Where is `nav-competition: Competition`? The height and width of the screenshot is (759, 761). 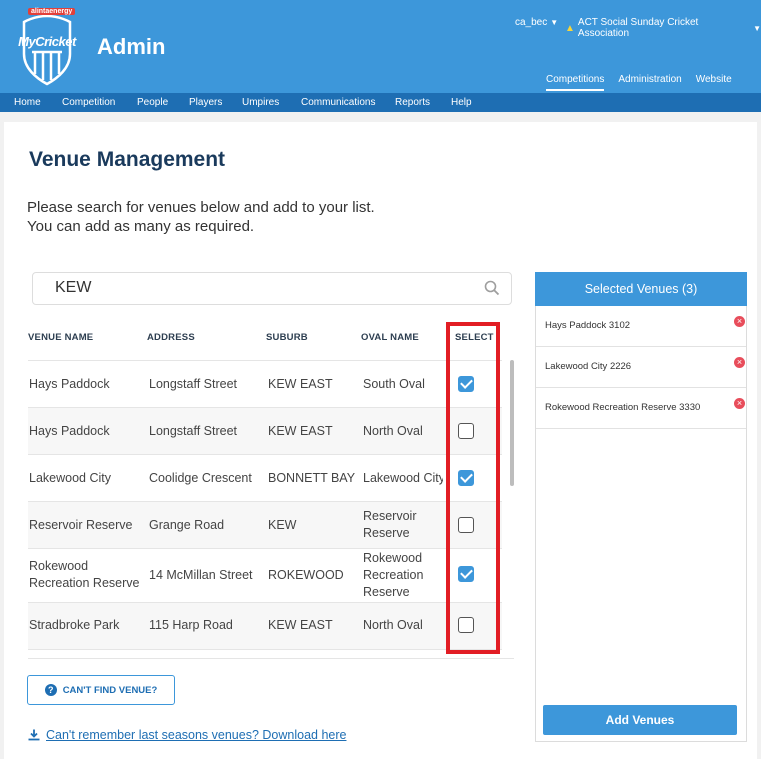 nav-competition: Competition is located at coordinates (88, 102).